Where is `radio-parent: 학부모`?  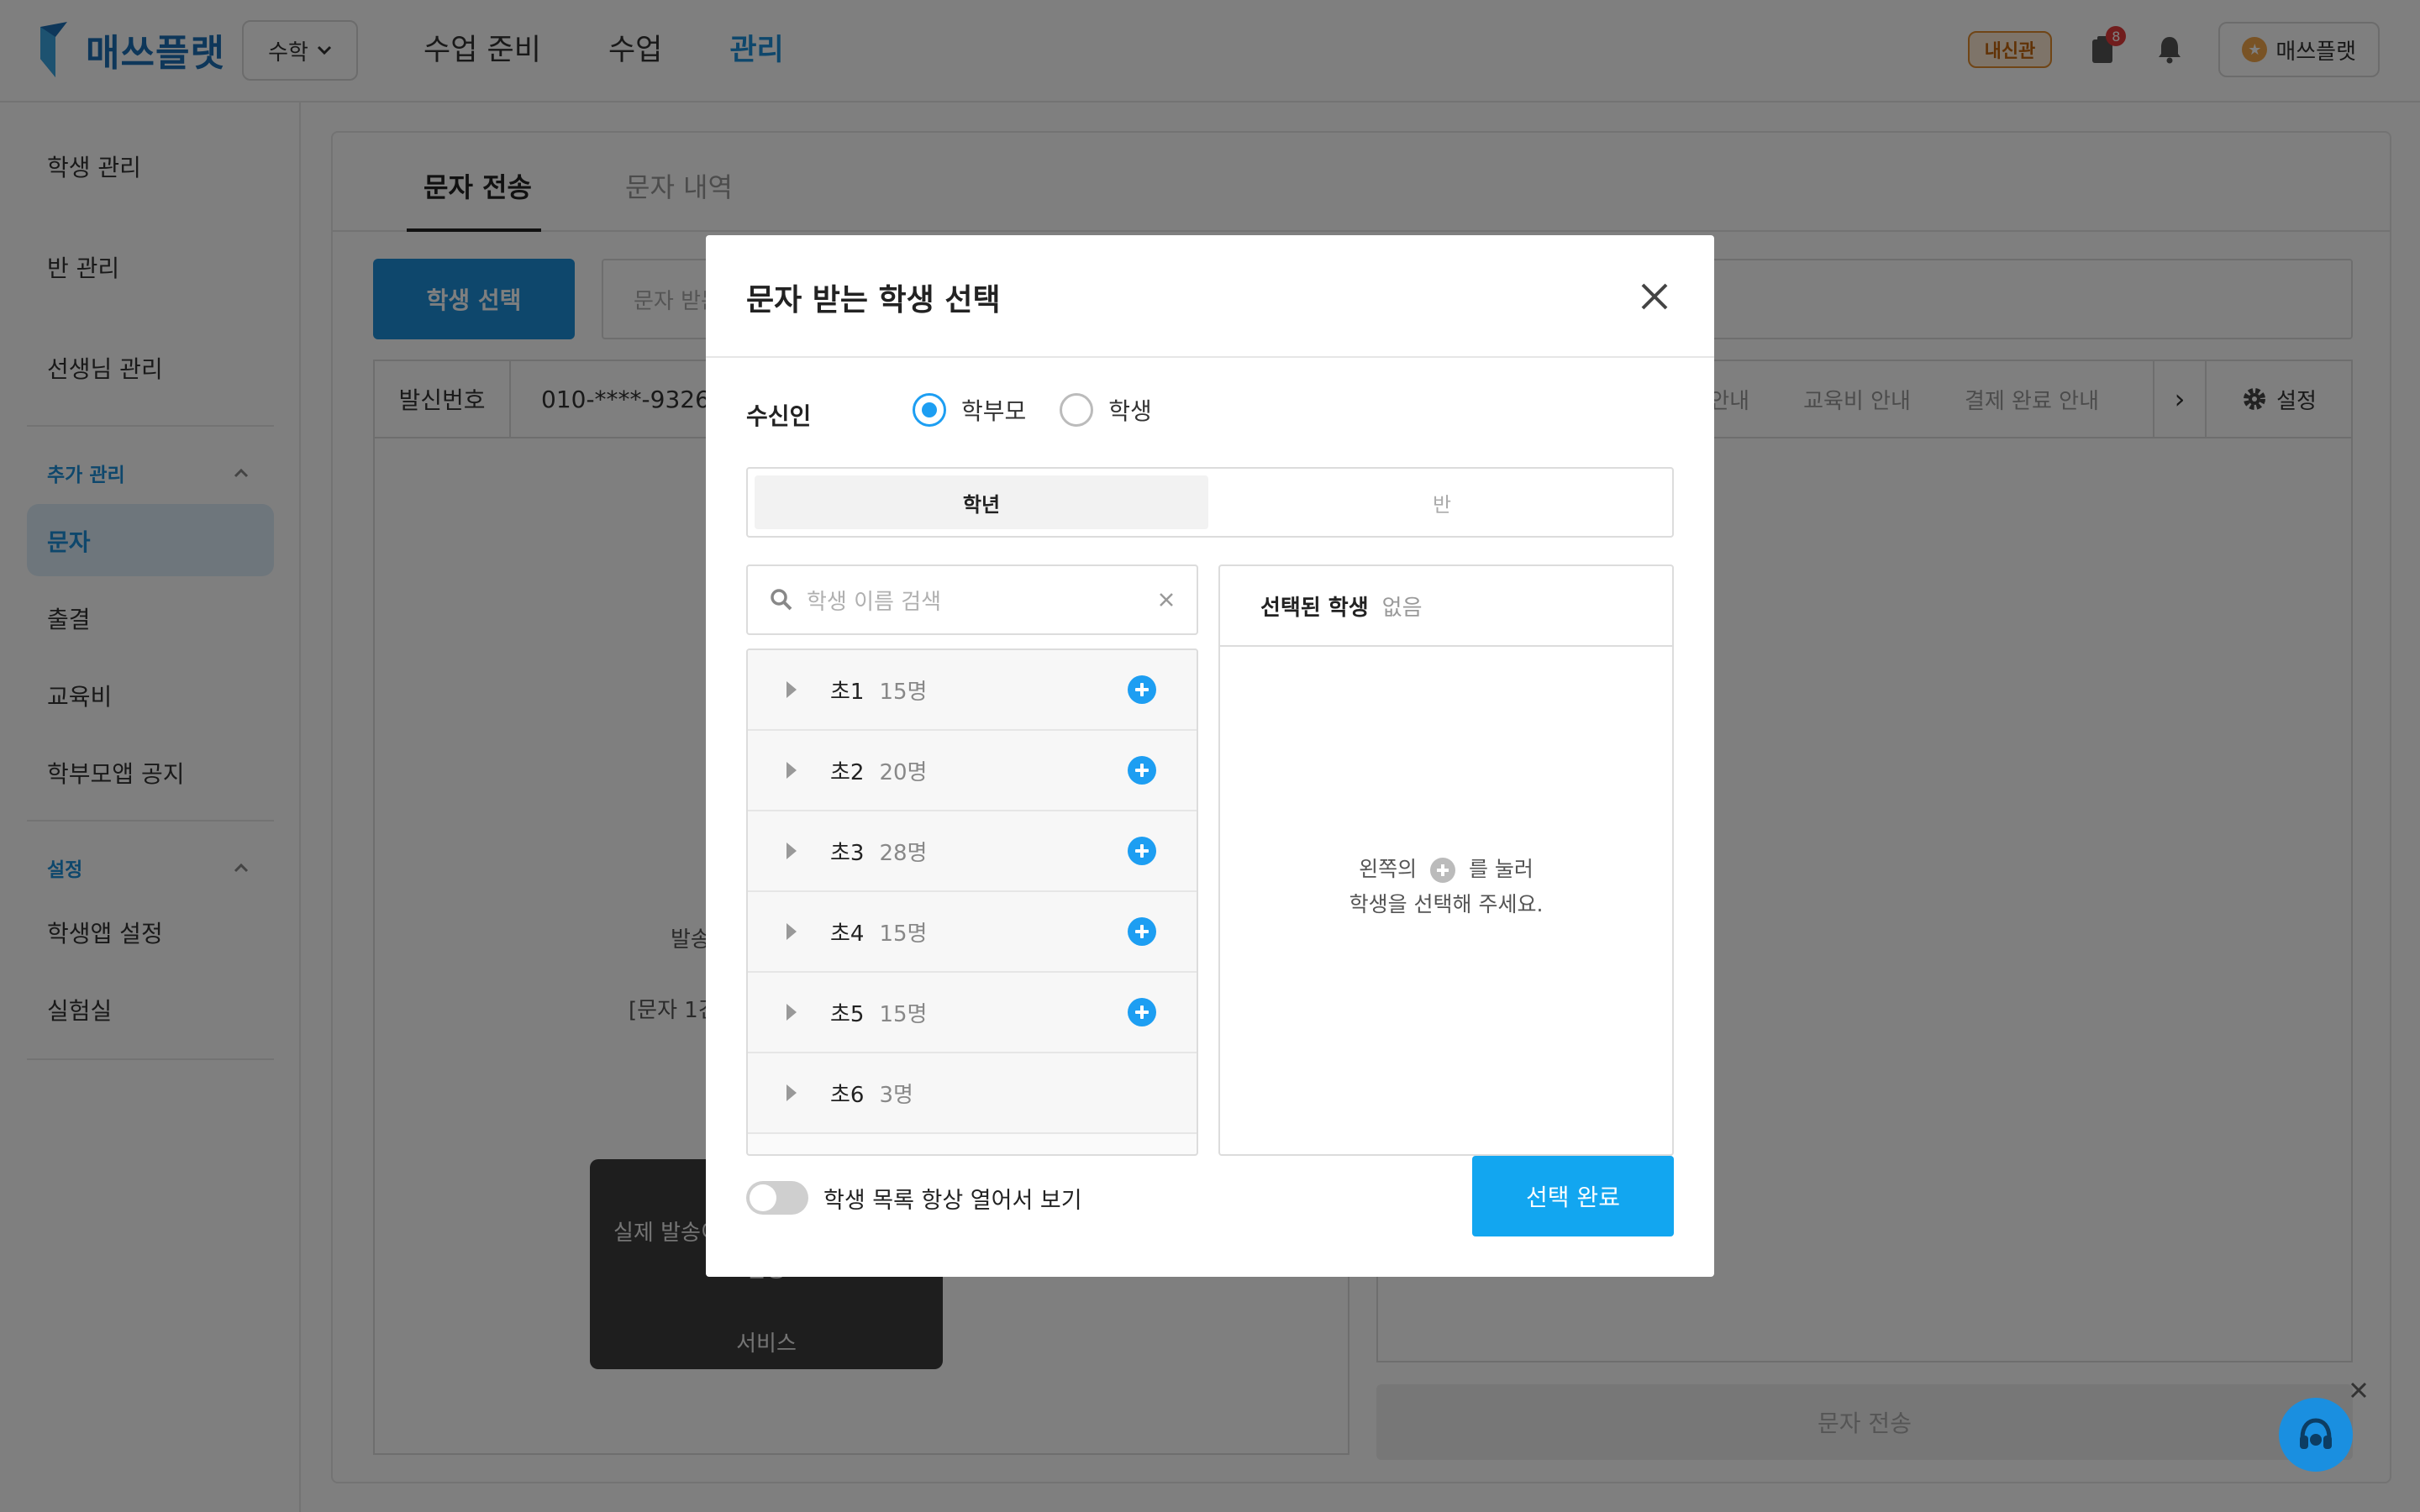 radio-parent: 학부모 is located at coordinates (969, 410).